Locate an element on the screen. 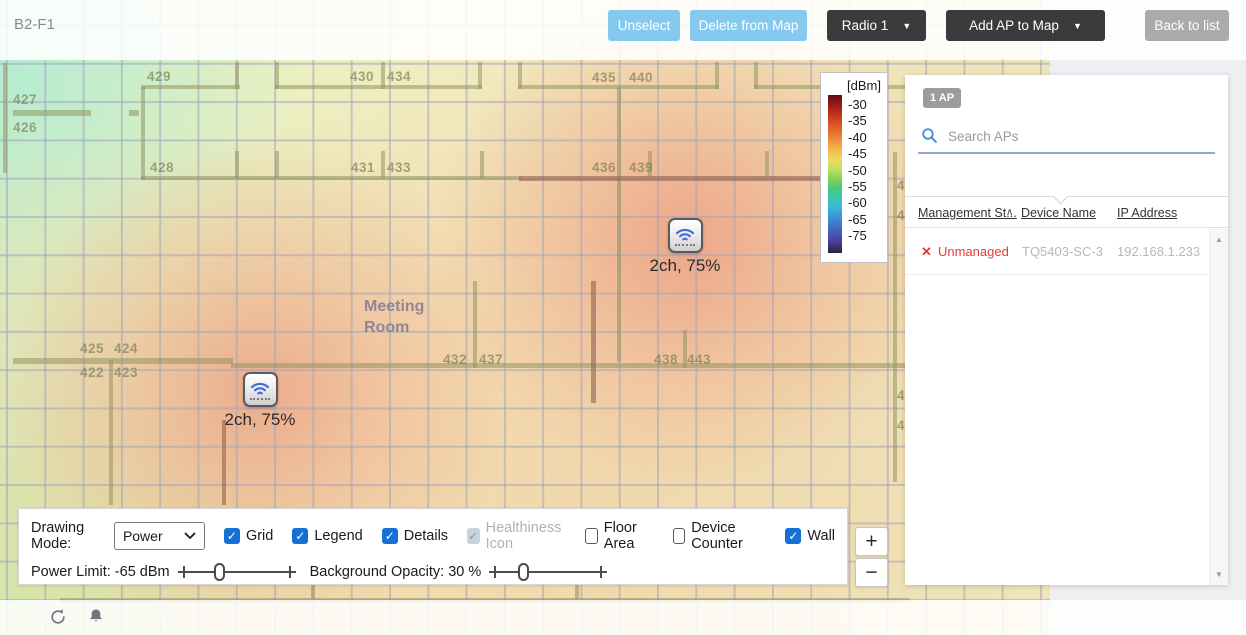 This screenshot has width=1246, height=635. unselect-button: Unselect is located at coordinates (644, 25).